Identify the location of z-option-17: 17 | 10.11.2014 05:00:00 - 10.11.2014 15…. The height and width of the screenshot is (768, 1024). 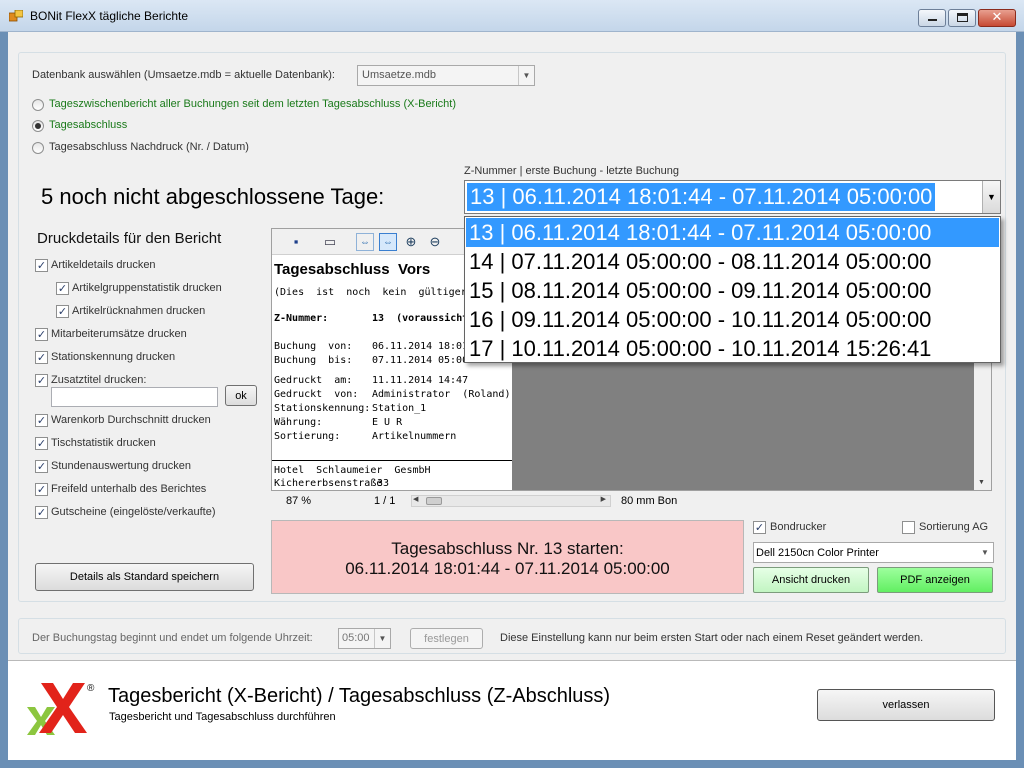
(732, 348).